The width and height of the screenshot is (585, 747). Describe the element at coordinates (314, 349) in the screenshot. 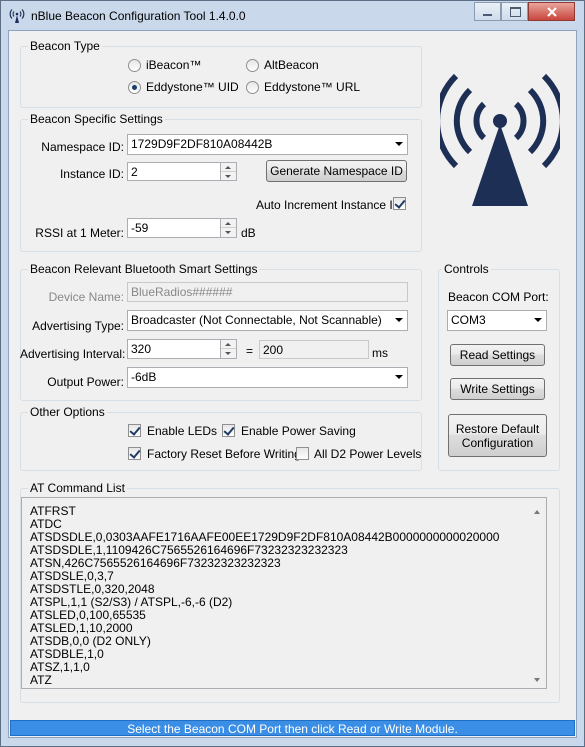

I see `advertising-interval-ms: 200` at that location.